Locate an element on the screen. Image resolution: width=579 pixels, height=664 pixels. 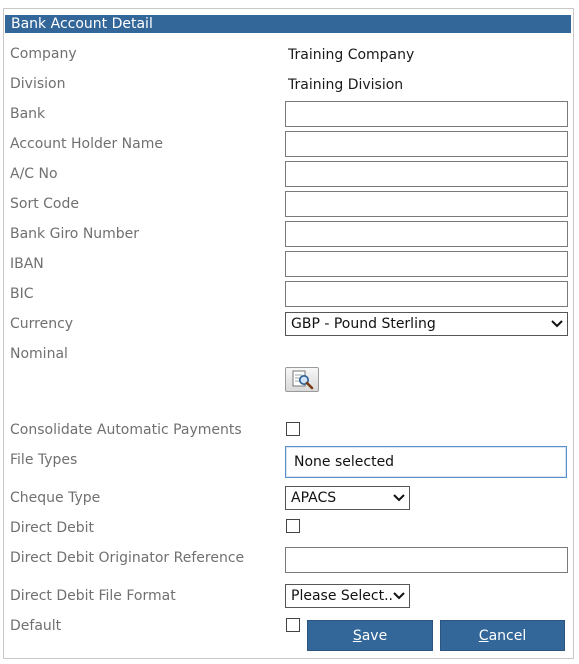
file-types-multiselect: None selected is located at coordinates (426, 462).